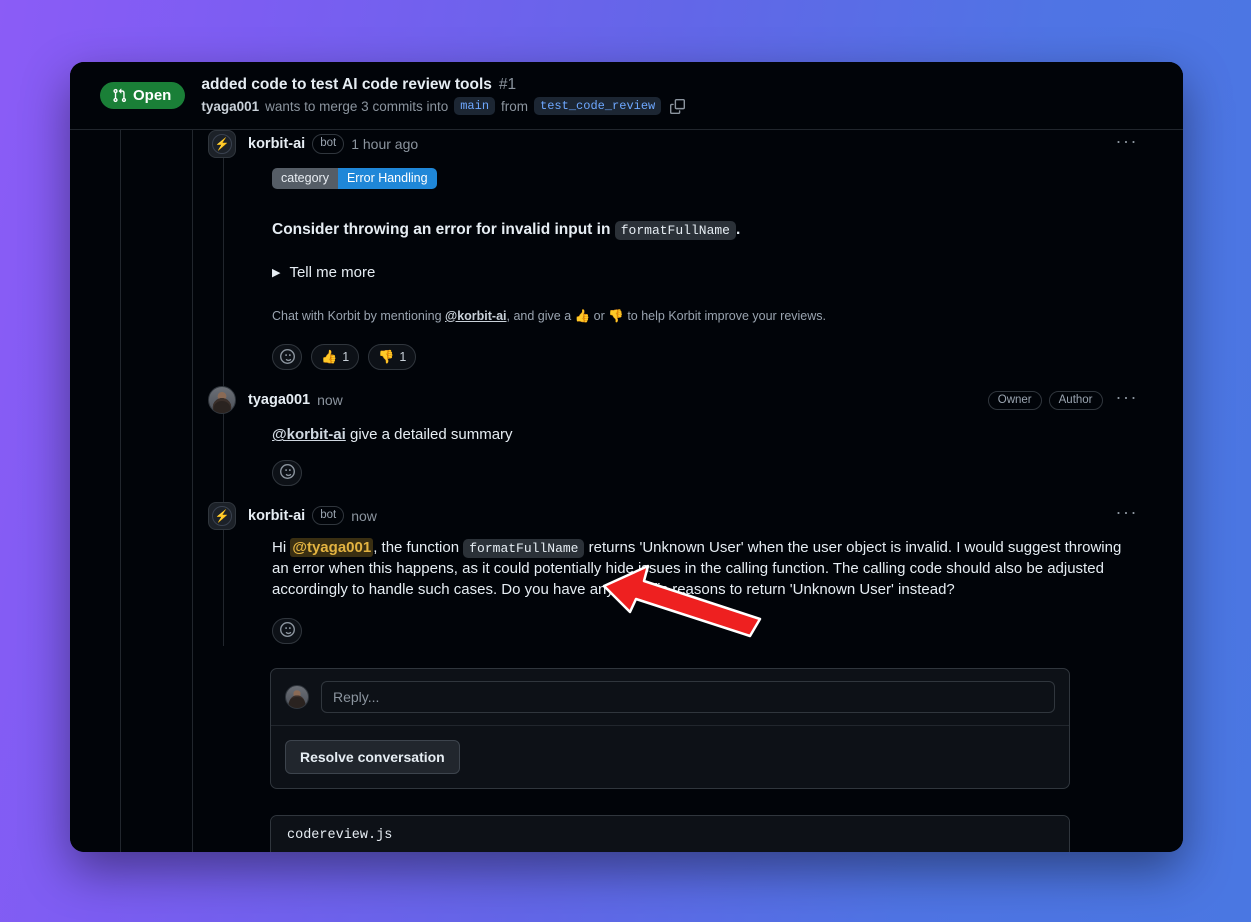  I want to click on finding-code-ref: formatFullName, so click(675, 230).